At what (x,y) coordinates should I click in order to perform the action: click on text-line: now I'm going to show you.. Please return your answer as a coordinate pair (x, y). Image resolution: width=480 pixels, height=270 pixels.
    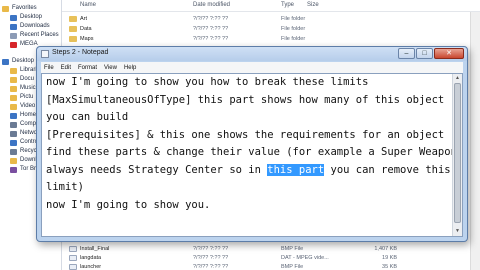
    Looking at the image, I should click on (128, 204).